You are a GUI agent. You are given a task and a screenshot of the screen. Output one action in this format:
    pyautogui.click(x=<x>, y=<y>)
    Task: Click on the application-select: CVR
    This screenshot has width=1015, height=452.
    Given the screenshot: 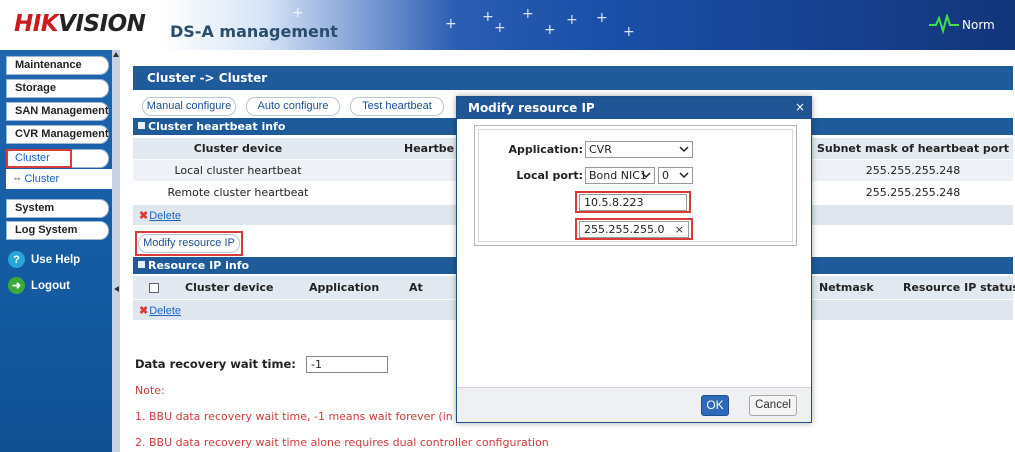 What is the action you would take?
    pyautogui.click(x=639, y=149)
    